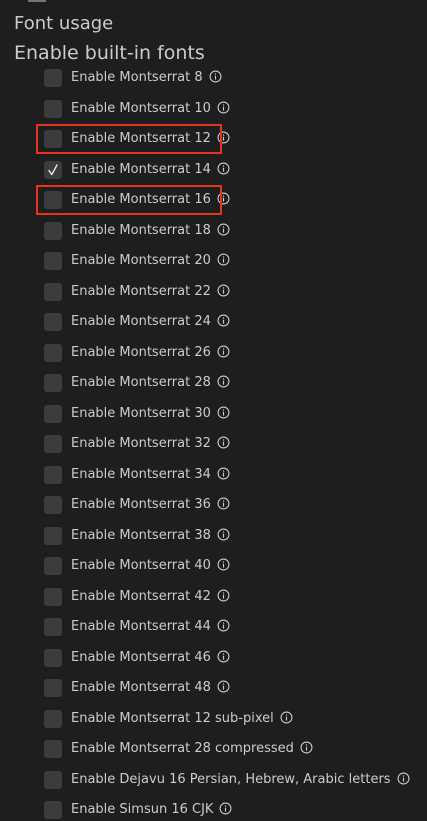 This screenshot has width=427, height=821. Describe the element at coordinates (141, 199) in the screenshot. I see `font-option-text: Enable Montserrat 16` at that location.